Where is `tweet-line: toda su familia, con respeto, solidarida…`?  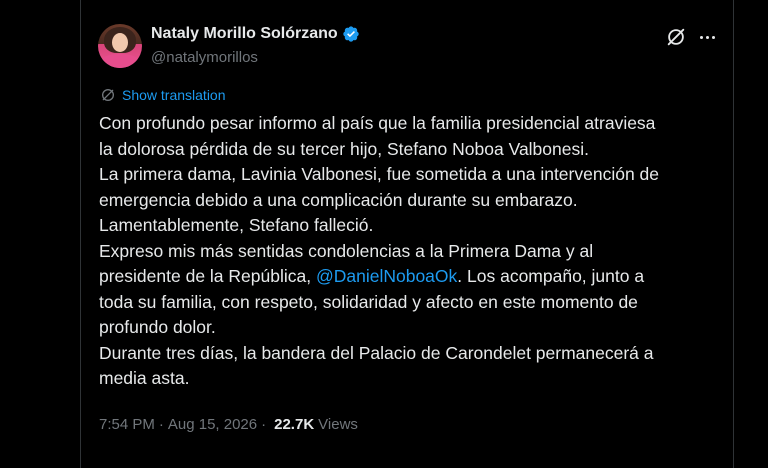
tweet-line: toda su familia, con respeto, solidarida… is located at coordinates (368, 301).